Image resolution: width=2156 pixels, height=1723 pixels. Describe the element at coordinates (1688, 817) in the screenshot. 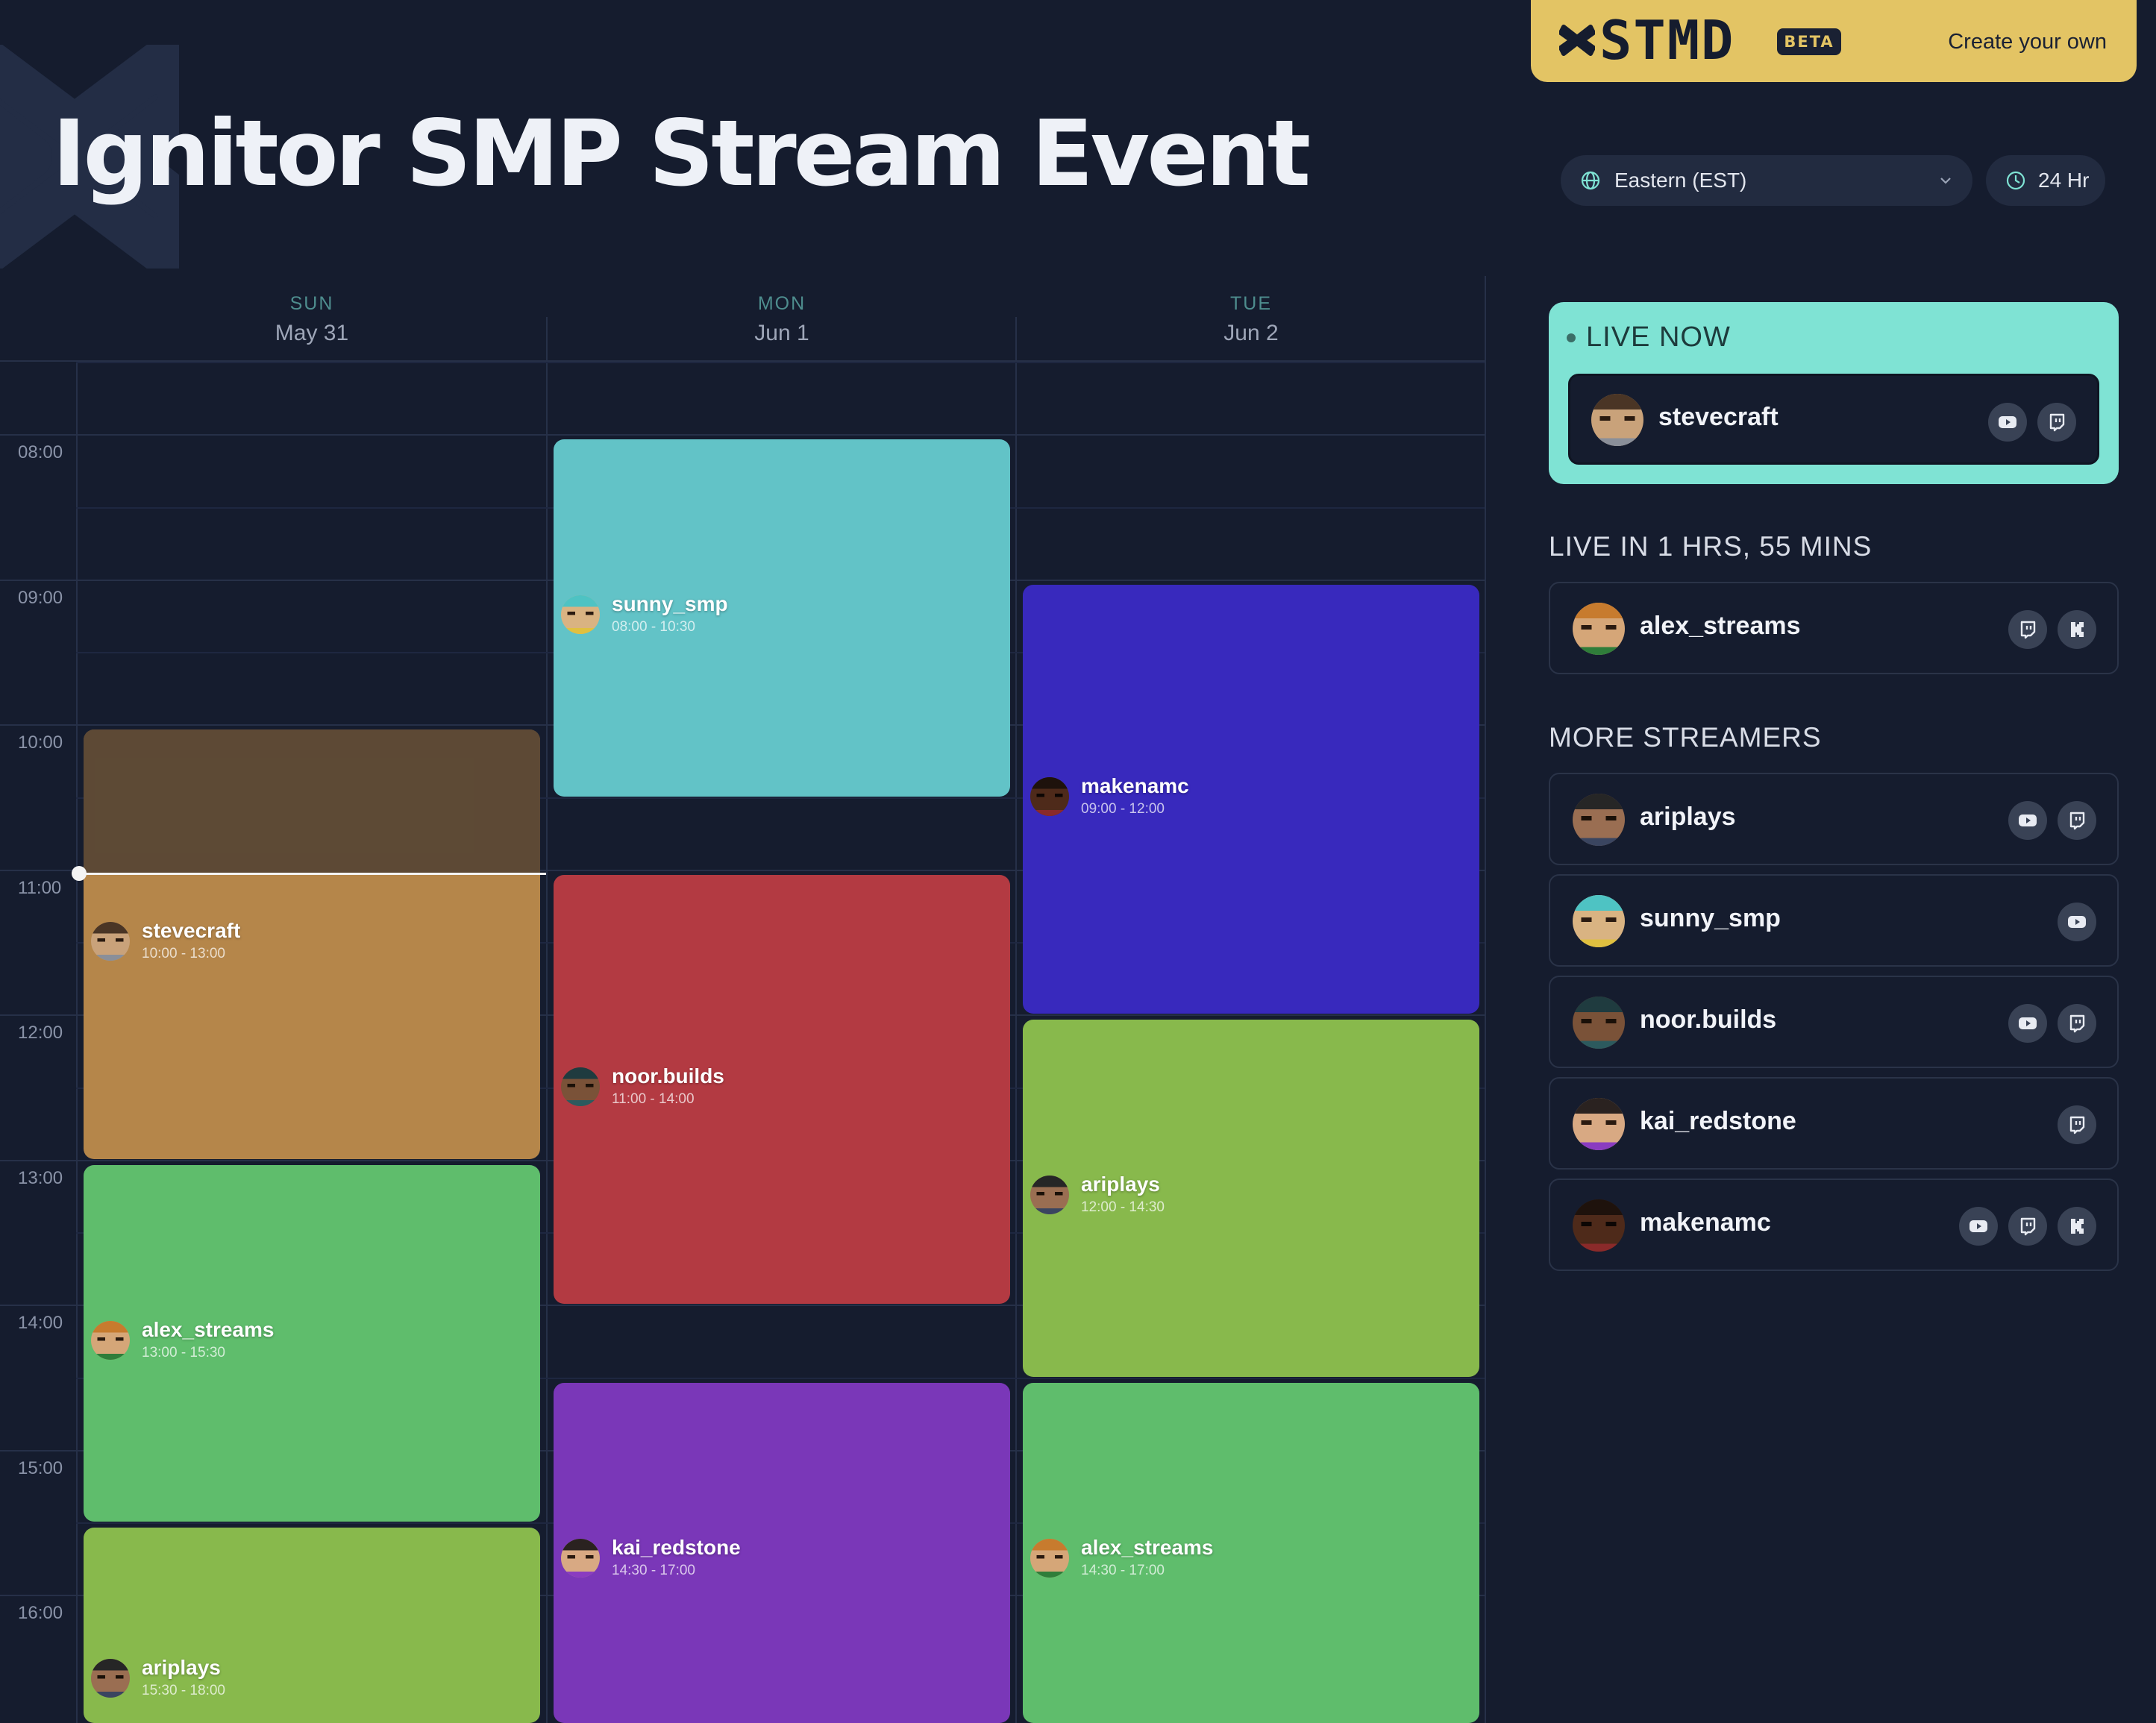

I see `streamer-name: ariplays` at that location.